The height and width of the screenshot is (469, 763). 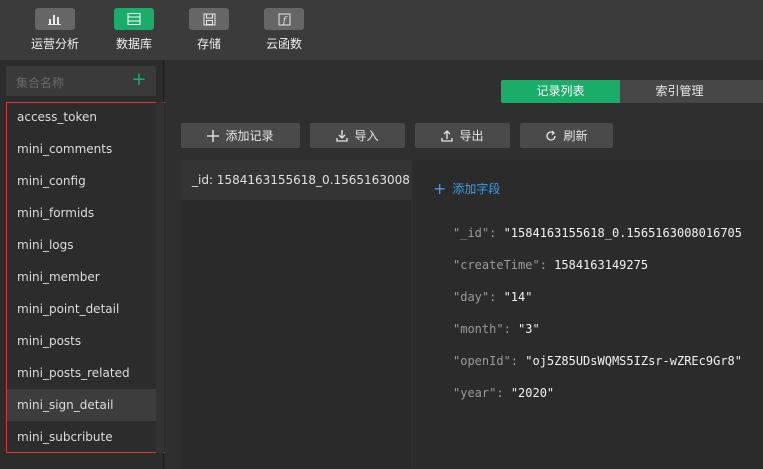 What do you see at coordinates (160, 277) in the screenshot?
I see `collection-list-scrollbar` at bounding box center [160, 277].